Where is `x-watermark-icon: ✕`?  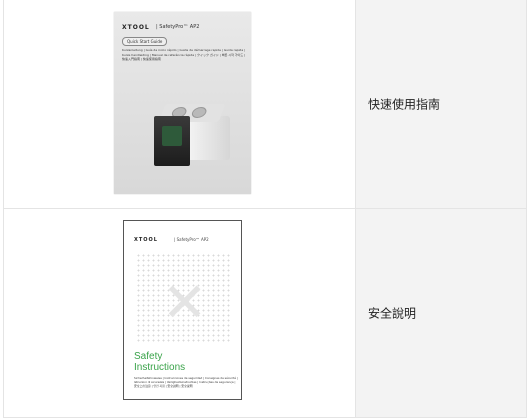 x-watermark-icon: ✕ is located at coordinates (185, 302).